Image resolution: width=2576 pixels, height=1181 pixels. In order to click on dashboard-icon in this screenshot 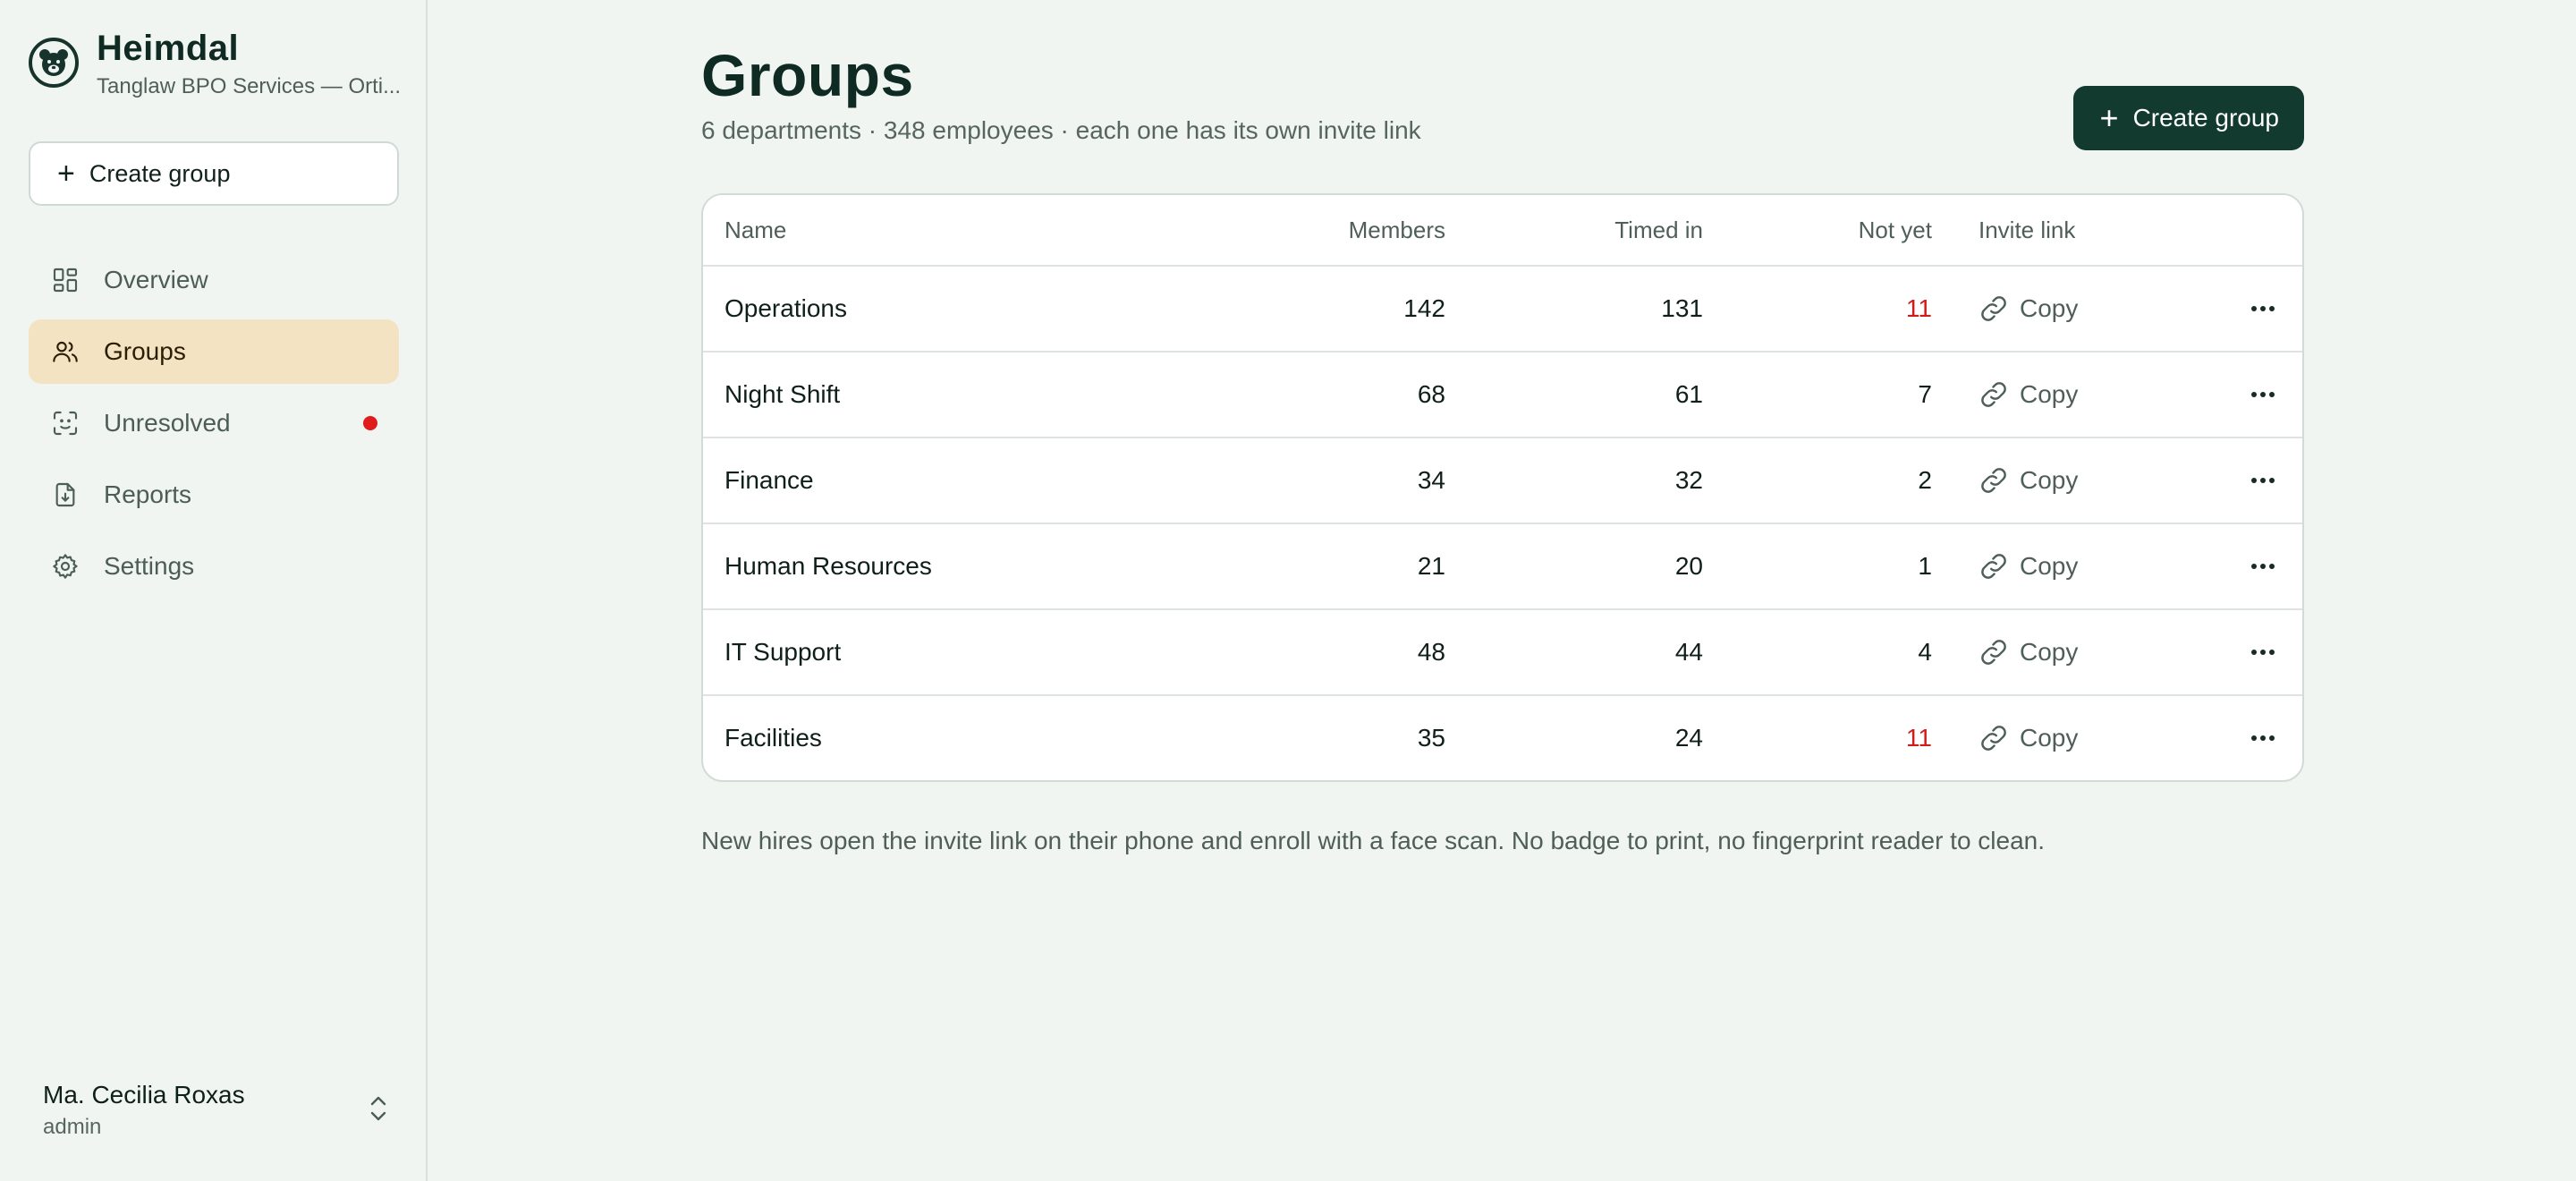, I will do `click(65, 280)`.